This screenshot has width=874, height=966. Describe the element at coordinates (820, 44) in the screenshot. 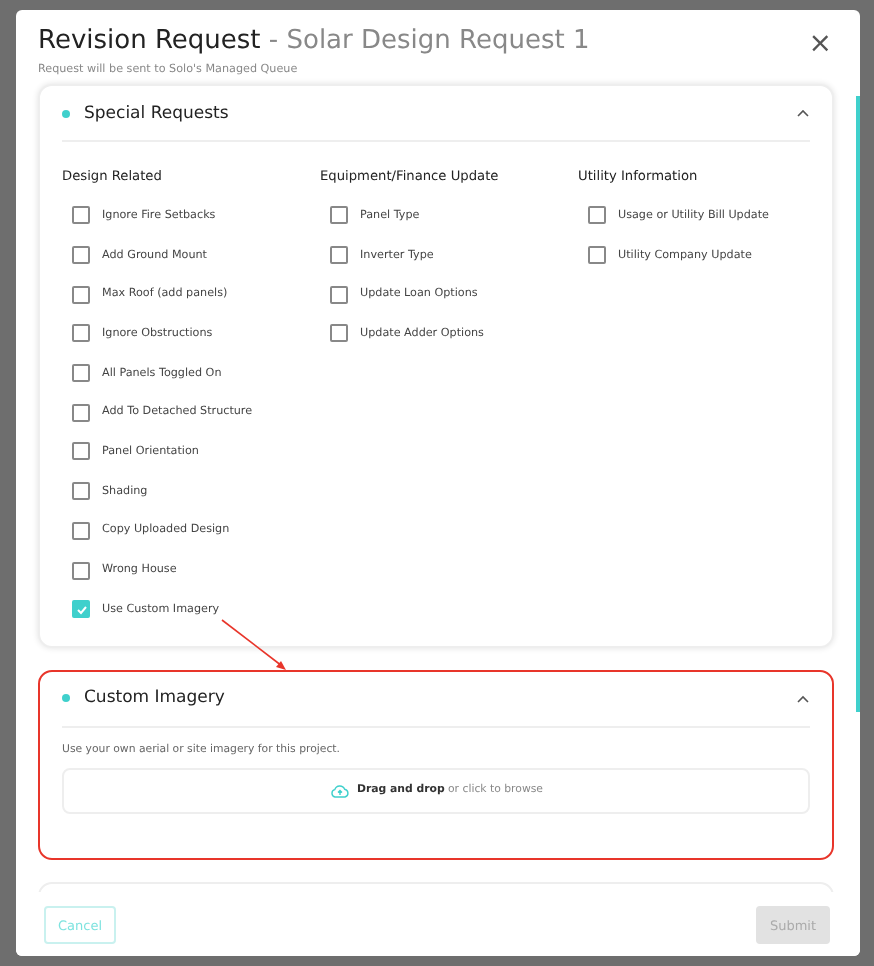

I see `close-button: ×` at that location.